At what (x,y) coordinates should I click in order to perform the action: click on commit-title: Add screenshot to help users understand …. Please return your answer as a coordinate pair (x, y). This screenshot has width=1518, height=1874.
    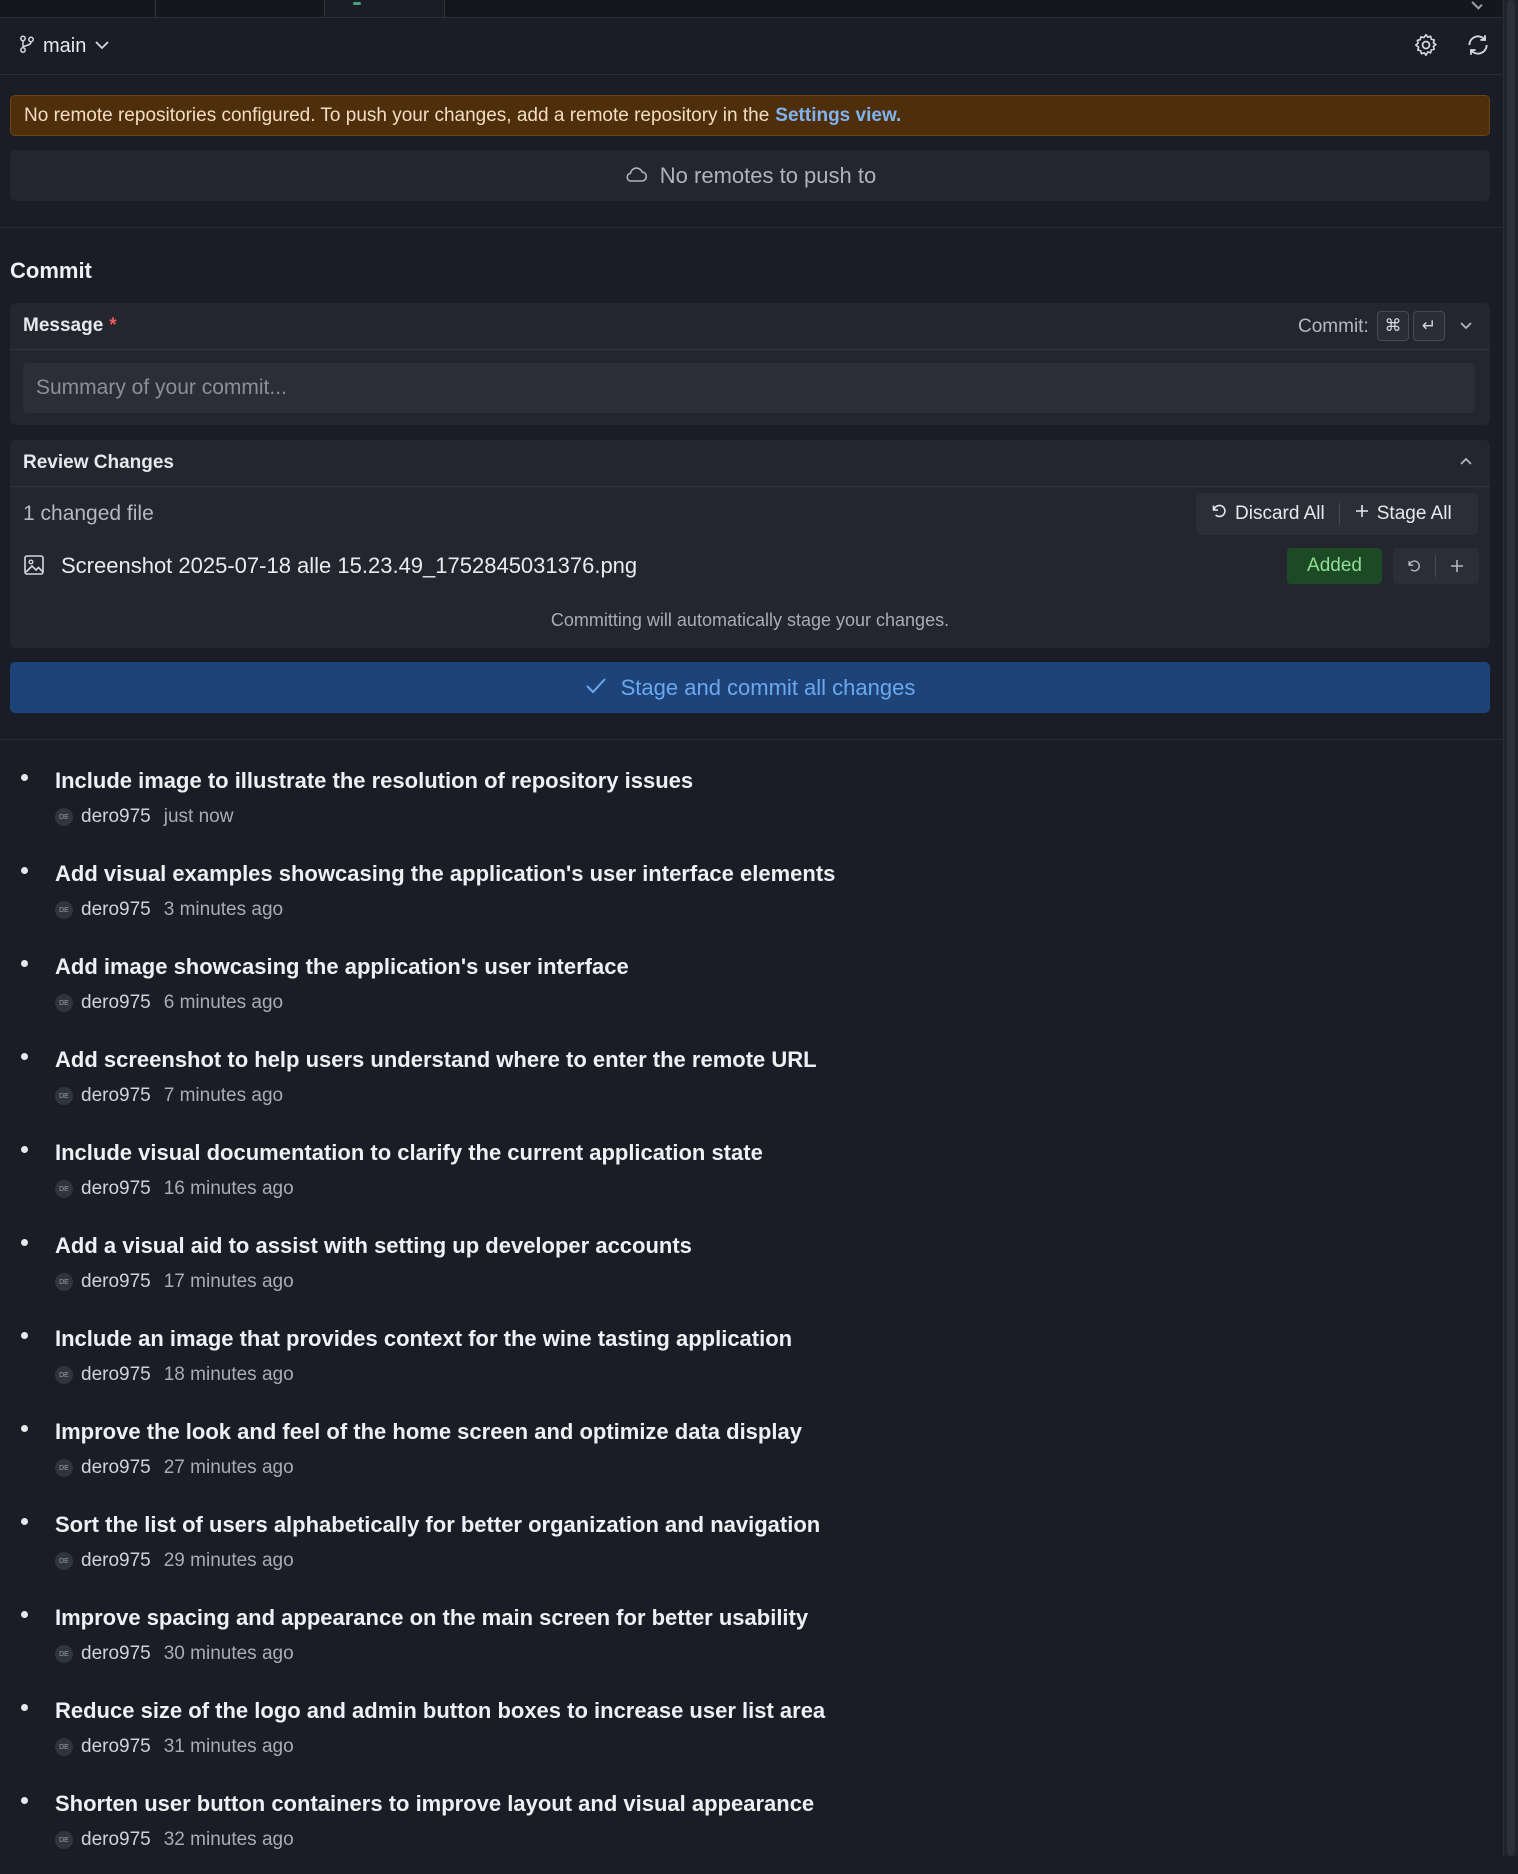
    Looking at the image, I should click on (436, 1060).